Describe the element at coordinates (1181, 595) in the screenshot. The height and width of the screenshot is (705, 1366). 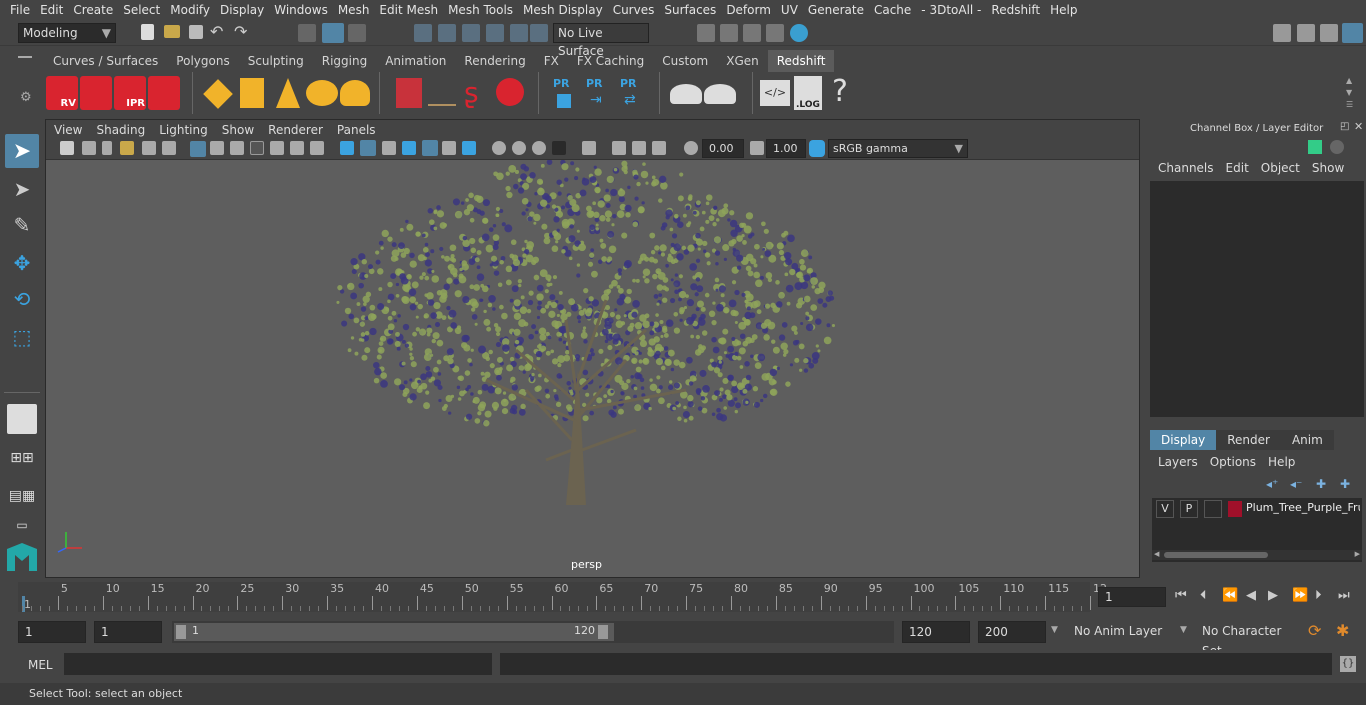
I see `go-to-start-icon: ⏮` at that location.